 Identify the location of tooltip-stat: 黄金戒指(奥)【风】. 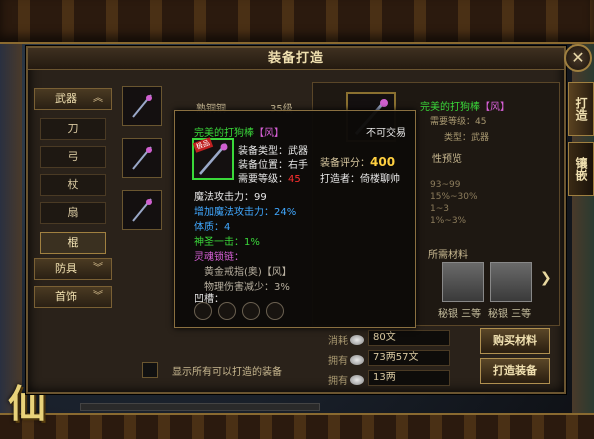
(248, 272).